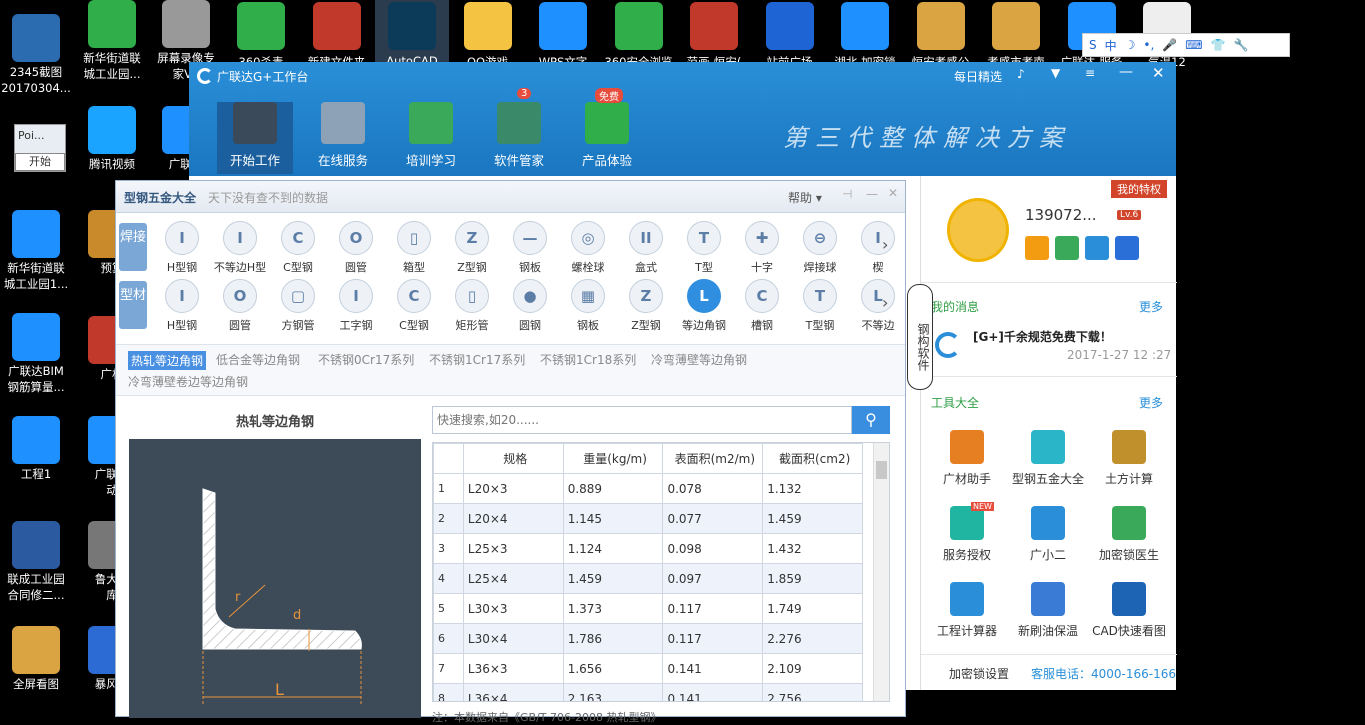 This screenshot has height=725, width=1365. What do you see at coordinates (820, 306) in the screenshot?
I see `shape-type-button: T T型钢` at bounding box center [820, 306].